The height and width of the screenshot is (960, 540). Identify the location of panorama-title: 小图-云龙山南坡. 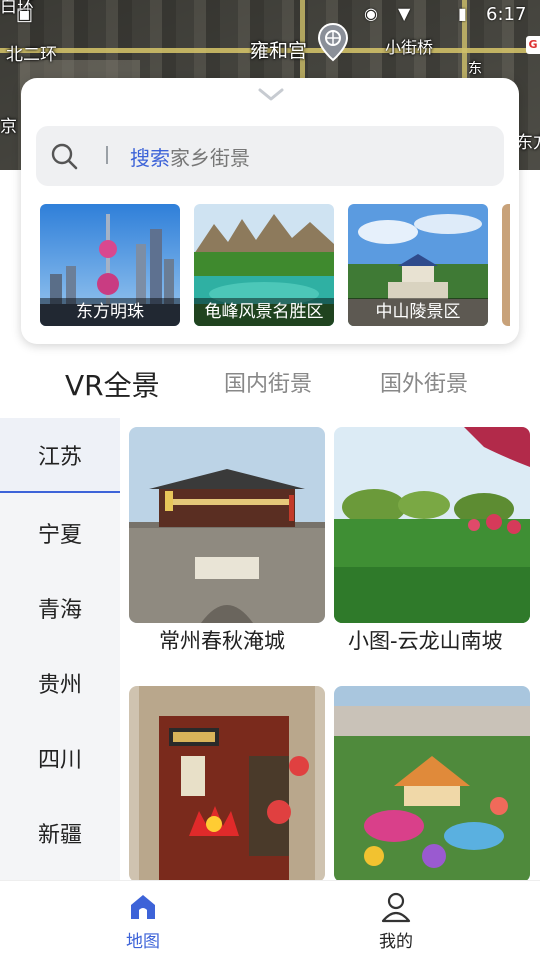
(425, 641).